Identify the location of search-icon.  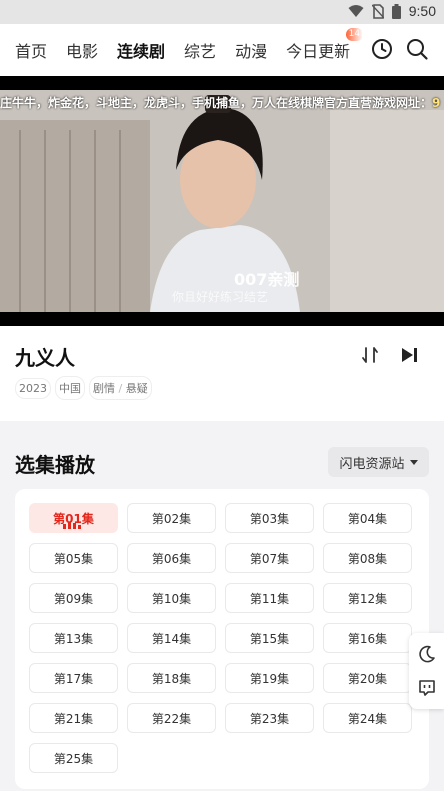
(417, 49).